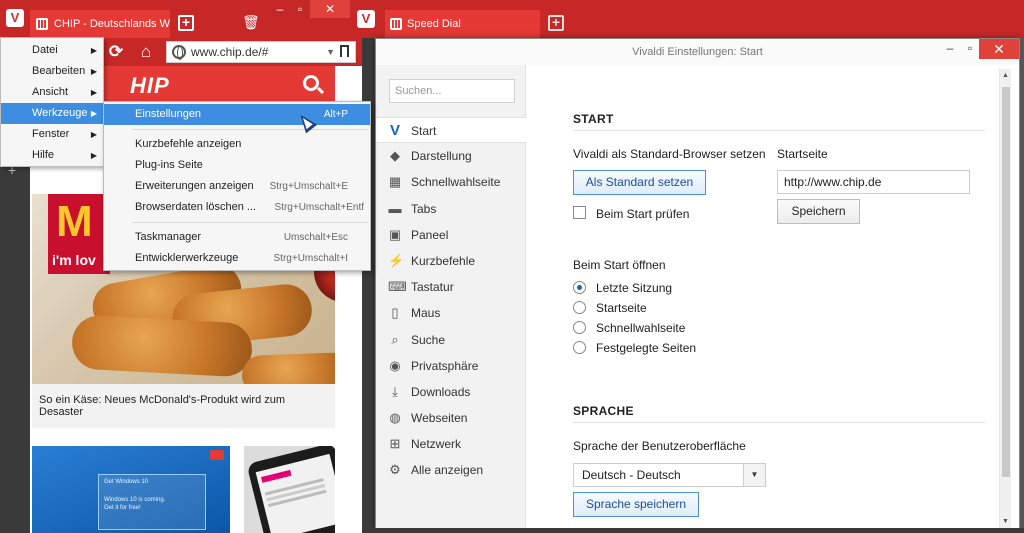 This screenshot has height=533, width=1024. Describe the element at coordinates (59, 71) in the screenshot. I see `menu-item-label: Bearbeiten` at that location.